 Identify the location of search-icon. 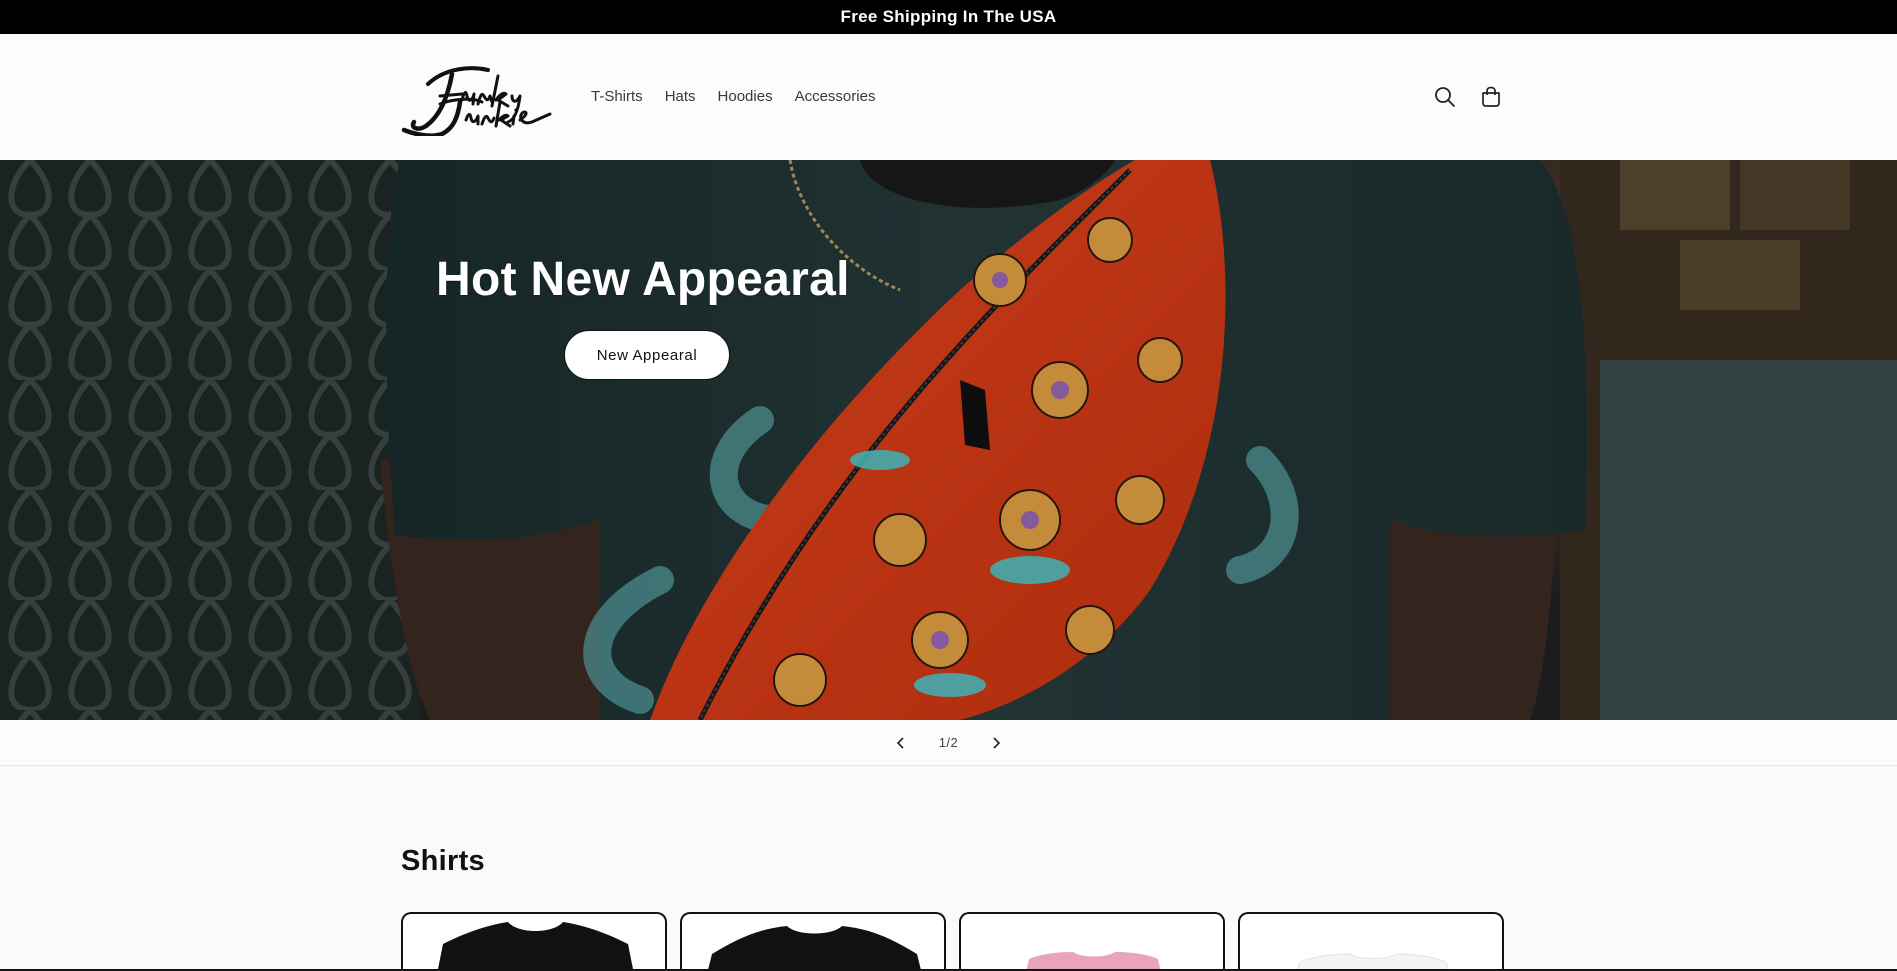
(1445, 97).